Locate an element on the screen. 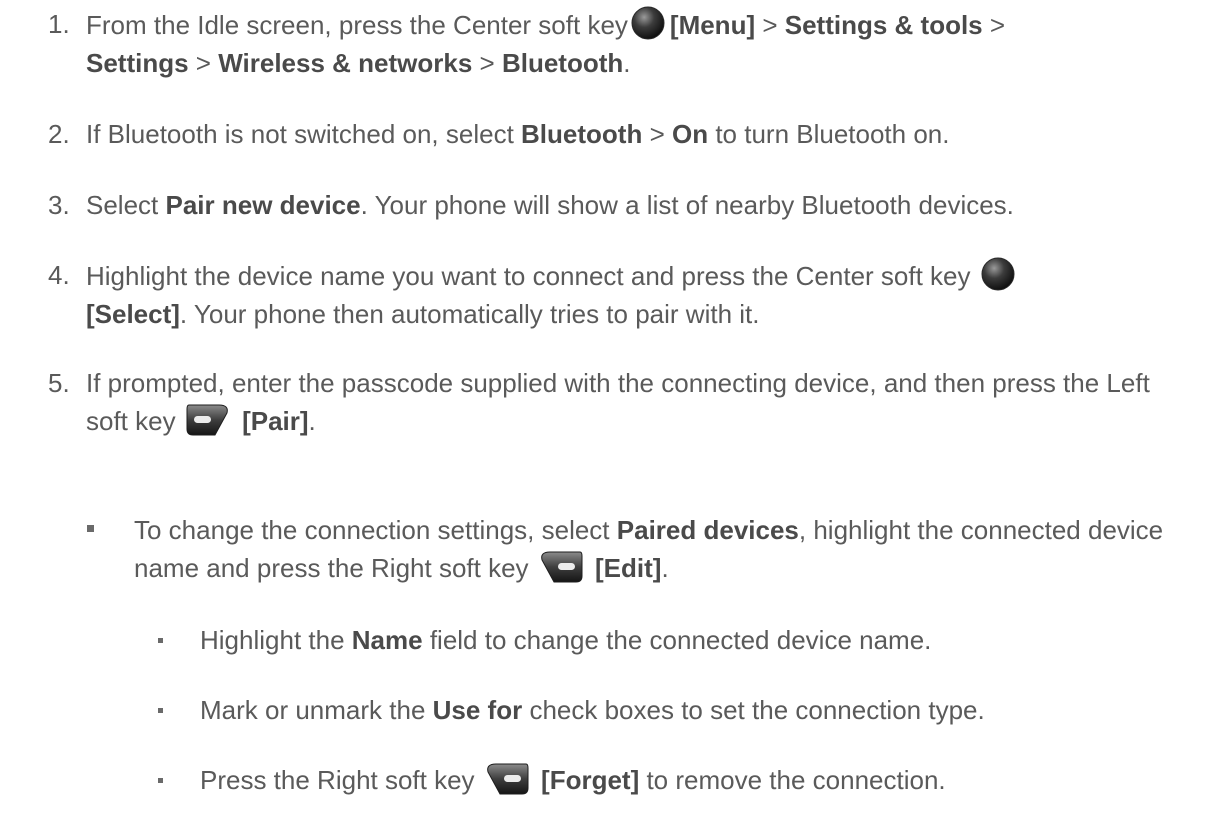 The height and width of the screenshot is (813, 1210). step-number: 1. is located at coordinates (59, 24).